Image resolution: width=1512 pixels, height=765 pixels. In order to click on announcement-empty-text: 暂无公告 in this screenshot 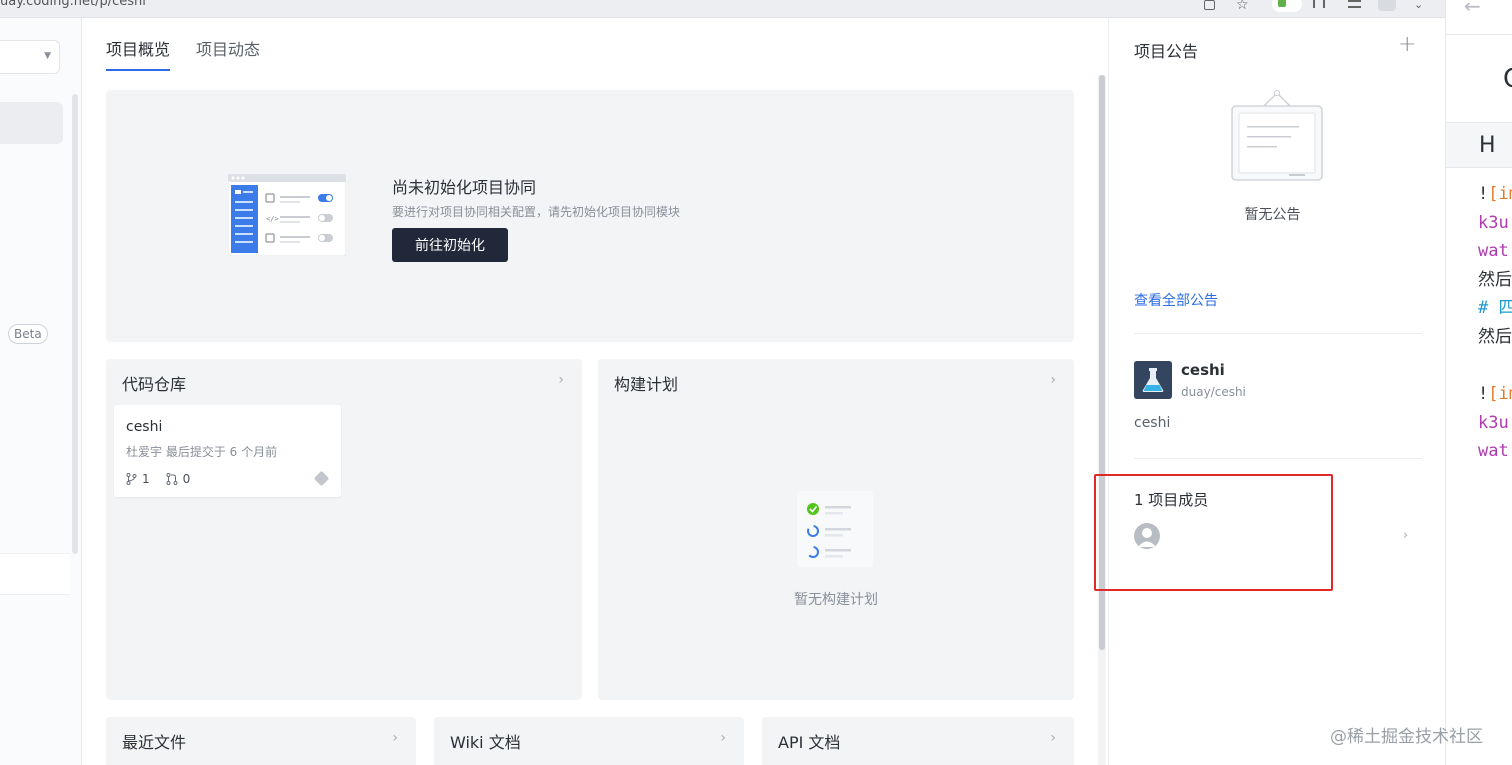, I will do `click(1272, 215)`.